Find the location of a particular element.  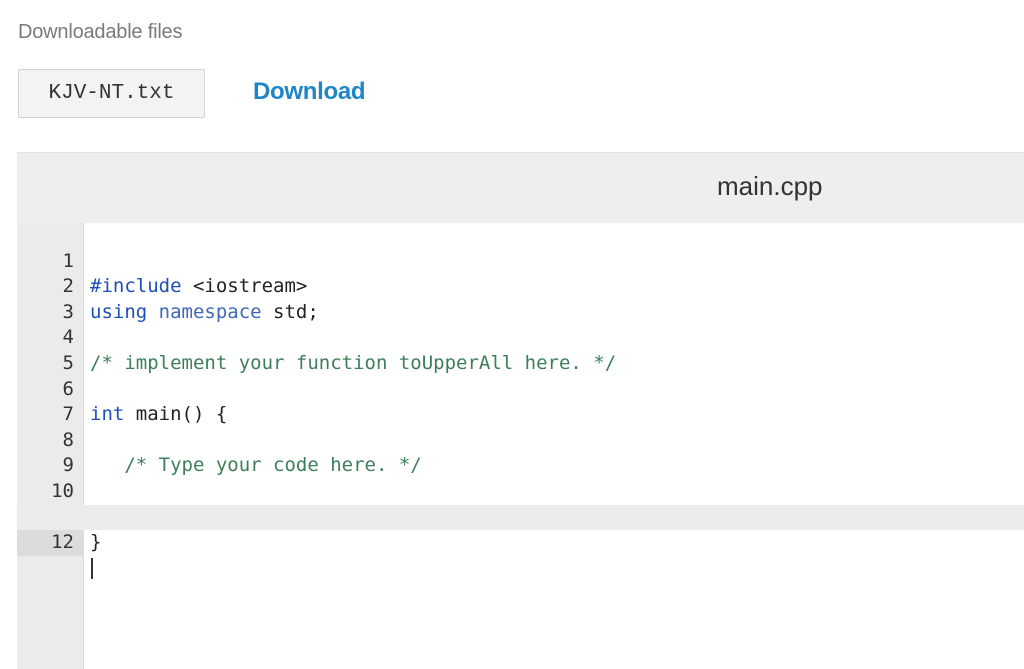

code-line: 10 return 0; is located at coordinates (520, 490).